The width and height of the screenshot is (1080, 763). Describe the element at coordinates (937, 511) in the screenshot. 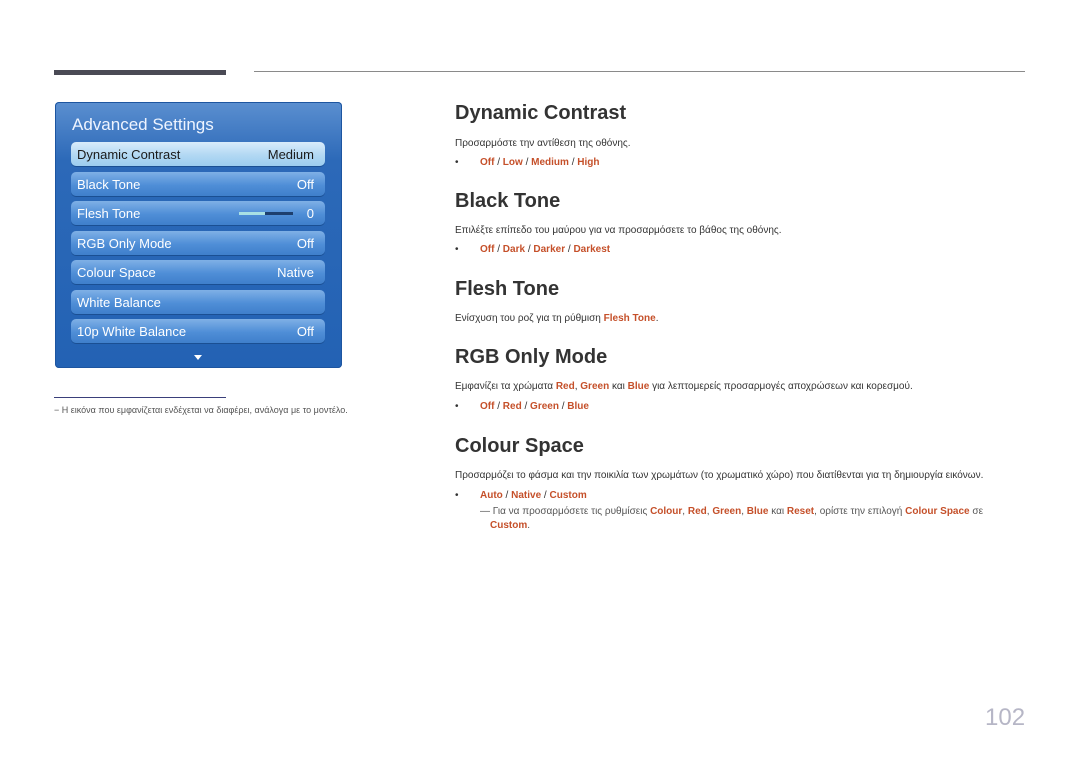

I see `highlight: Colour Space` at that location.